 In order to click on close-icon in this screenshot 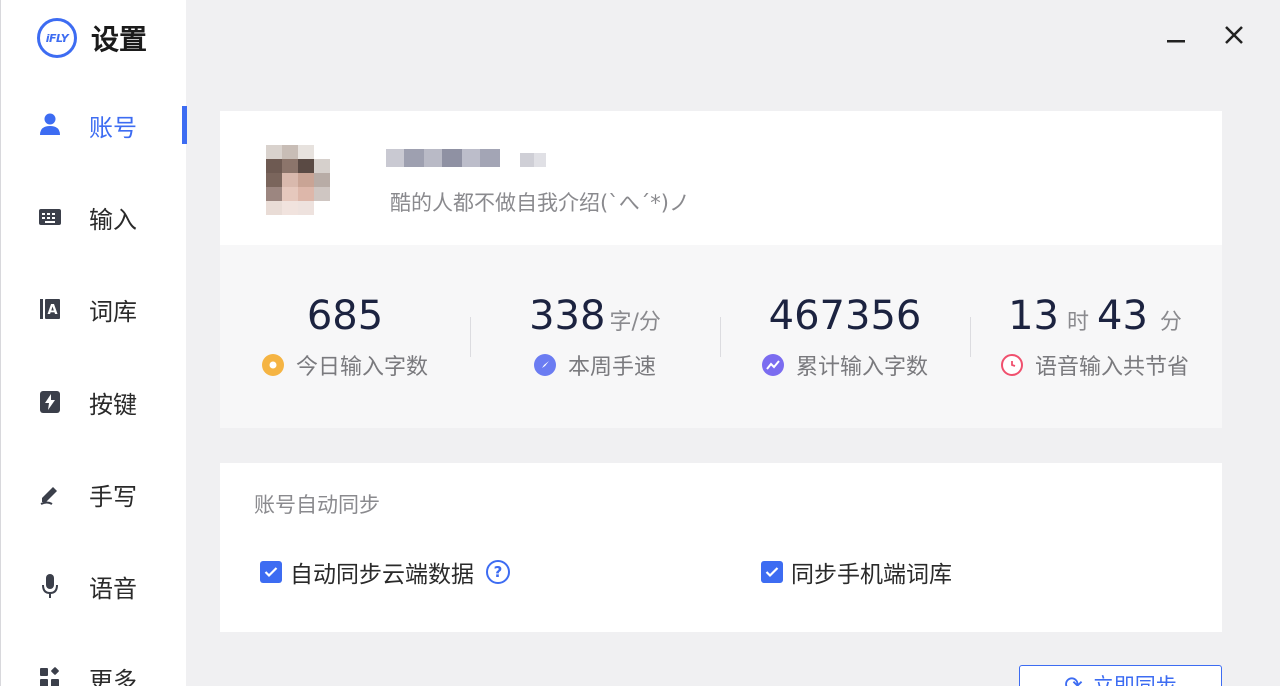, I will do `click(1234, 37)`.